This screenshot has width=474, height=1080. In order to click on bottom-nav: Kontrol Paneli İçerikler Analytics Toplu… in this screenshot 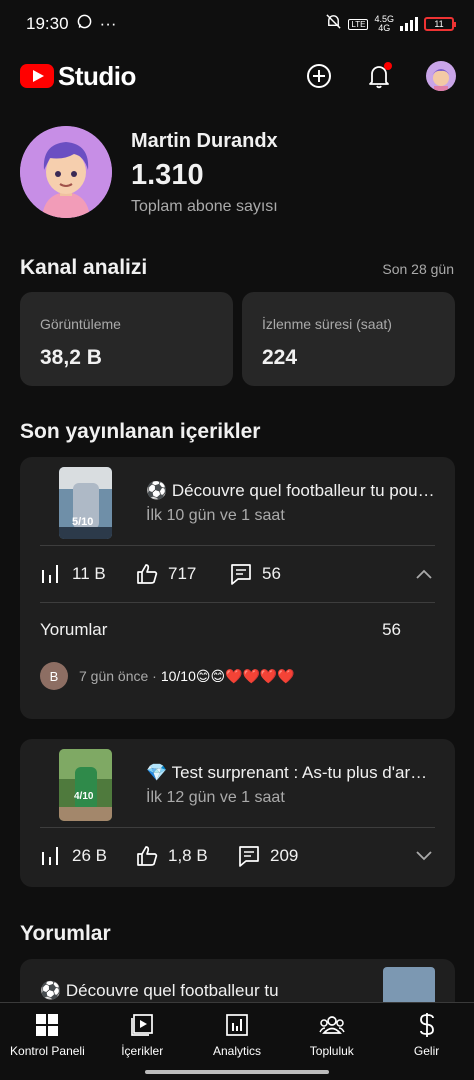, I will do `click(237, 1041)`.